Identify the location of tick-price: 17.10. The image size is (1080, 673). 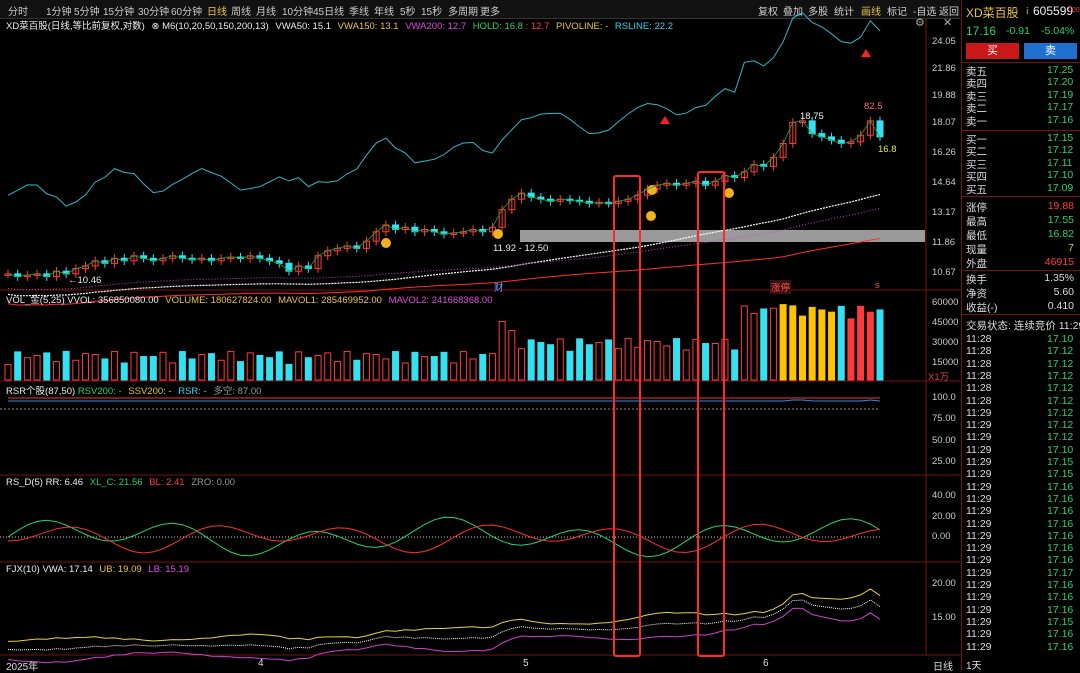
(1060, 339).